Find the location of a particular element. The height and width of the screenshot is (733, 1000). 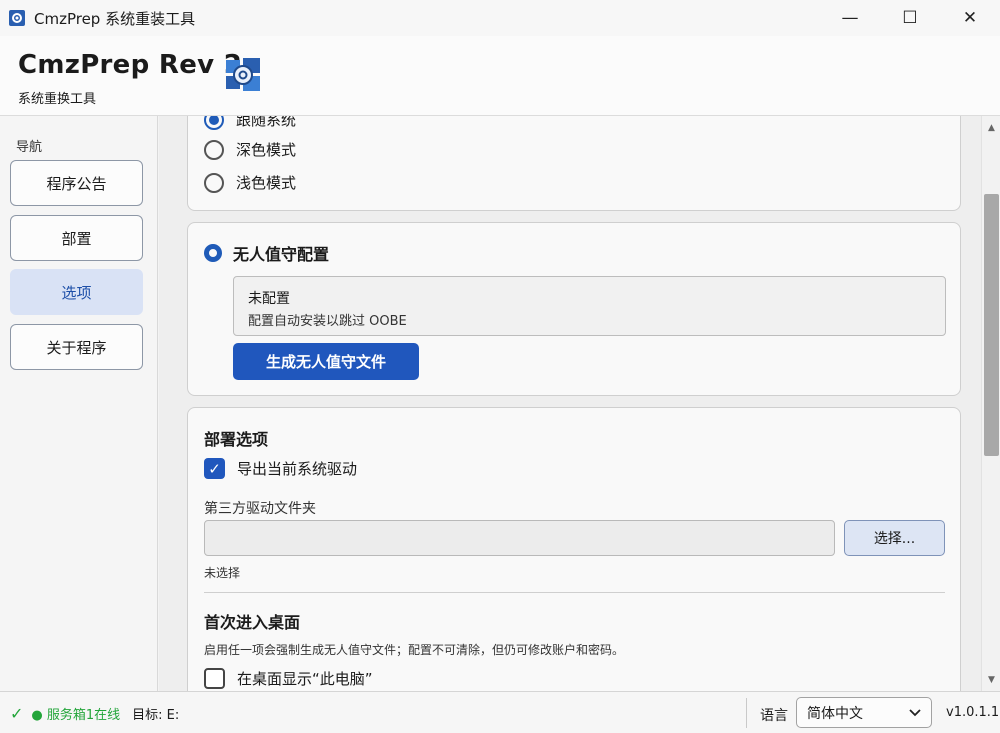

theme-light-label: 浅色模式 is located at coordinates (266, 183).